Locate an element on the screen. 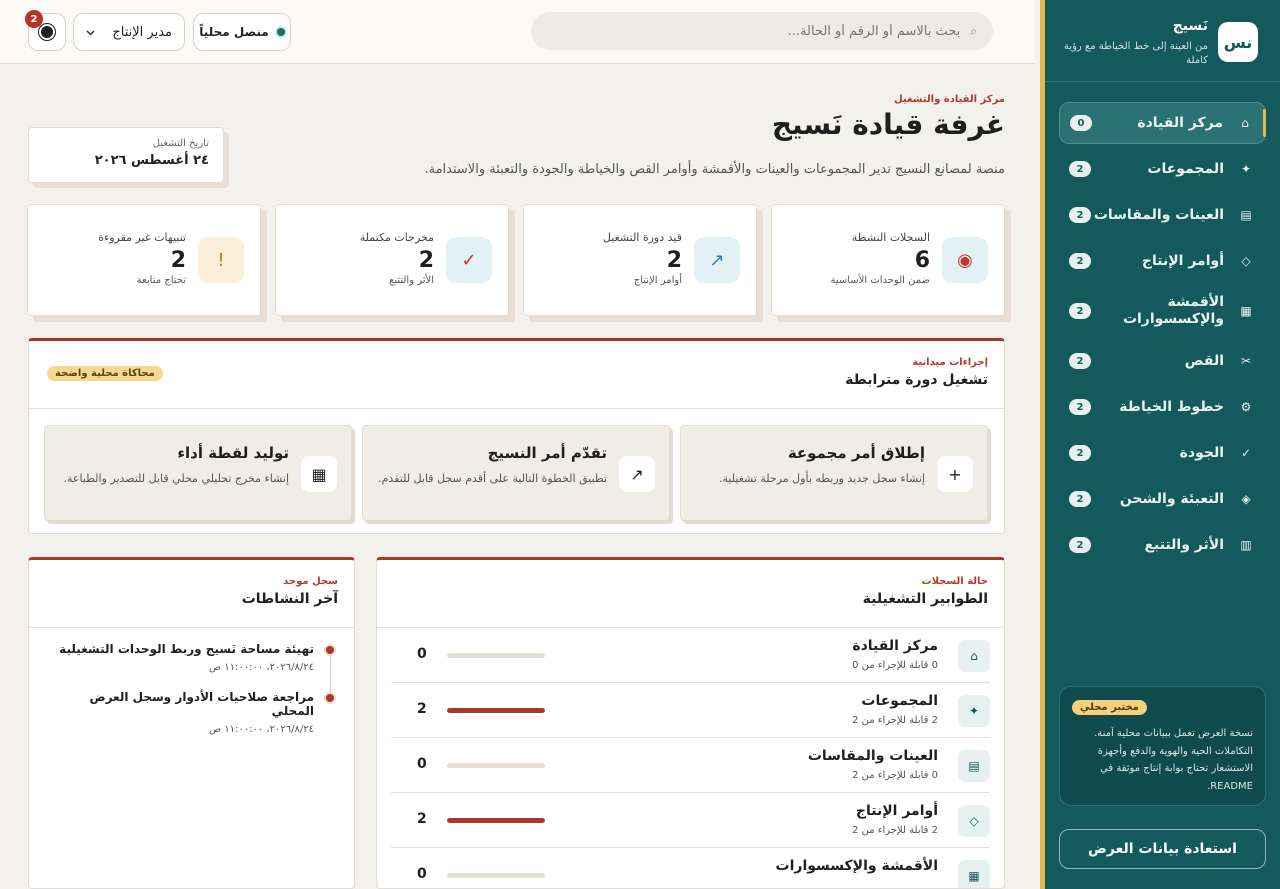 Image resolution: width=1280 pixels, height=889 pixels. sidebar-item-sewing-lines: ⚙ خطوط الخياطة 2 is located at coordinates (1162, 407).